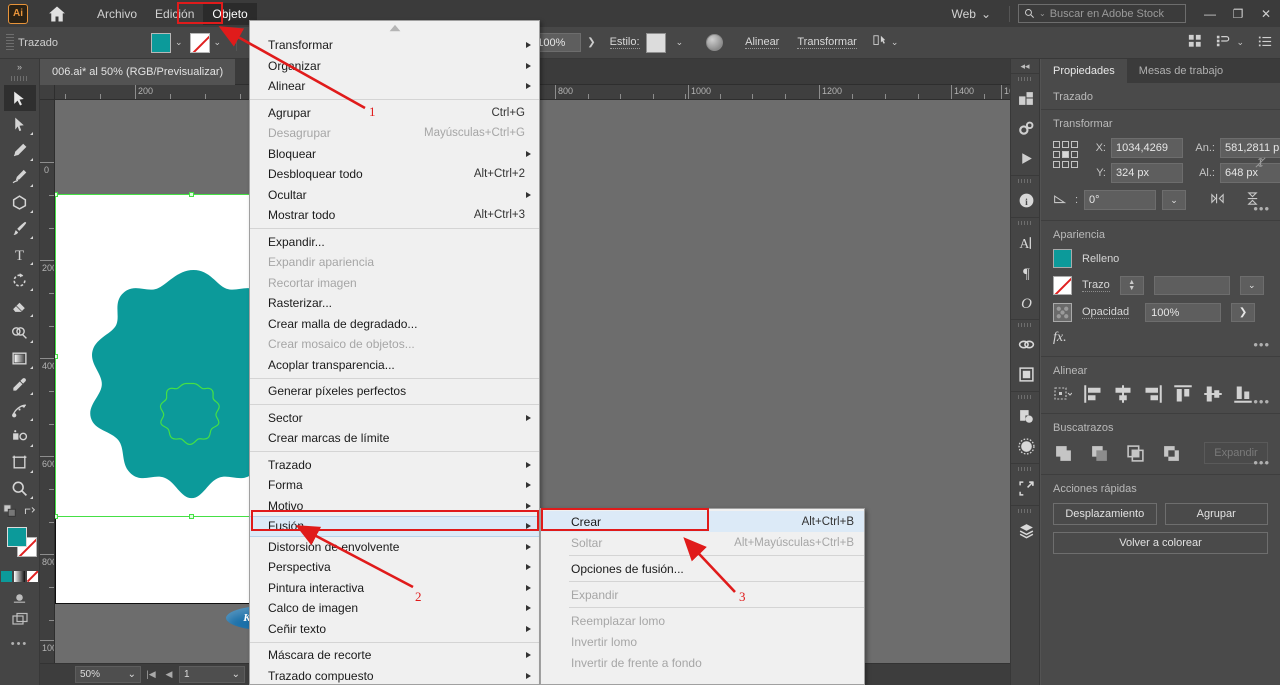  I want to click on pathfinder-minus-front-icon, so click(1099, 453).